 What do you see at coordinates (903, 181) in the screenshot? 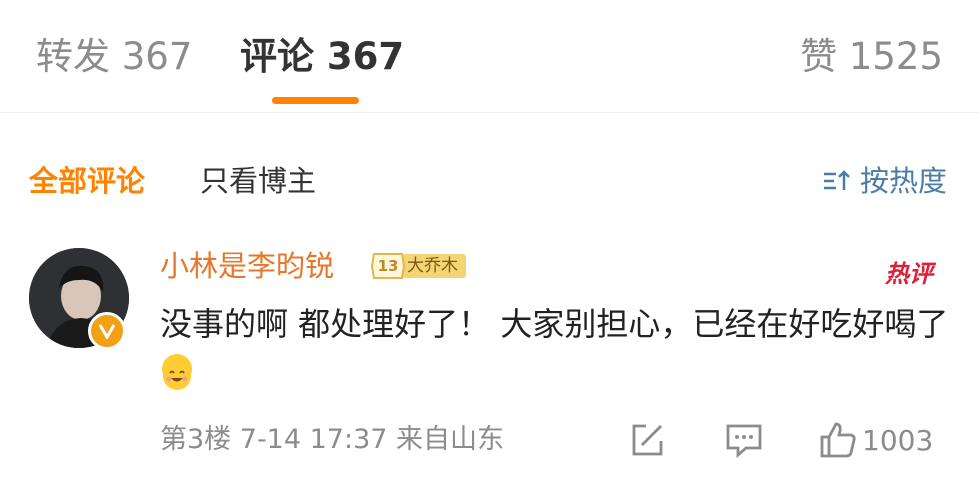
I see `sort-label: 按热度` at bounding box center [903, 181].